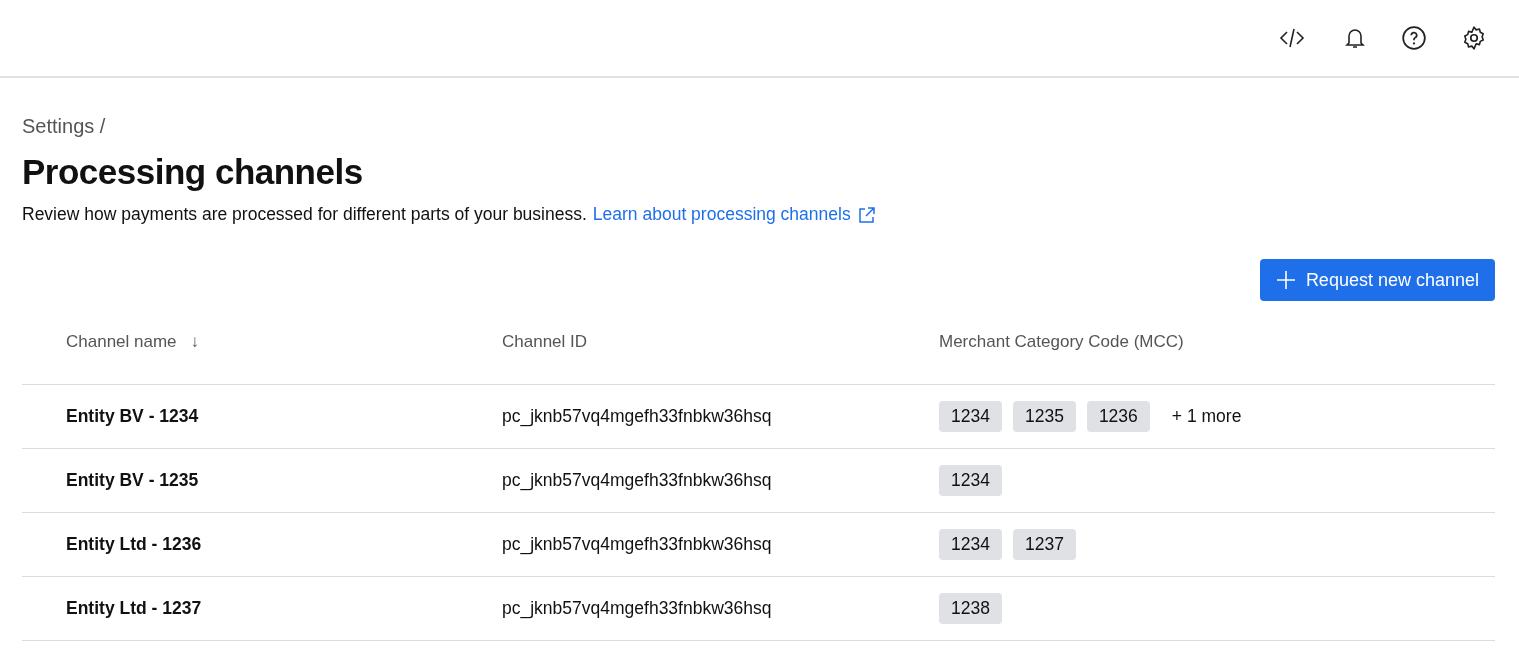 Image resolution: width=1519 pixels, height=658 pixels. I want to click on mcc-tag: 1236, so click(1118, 416).